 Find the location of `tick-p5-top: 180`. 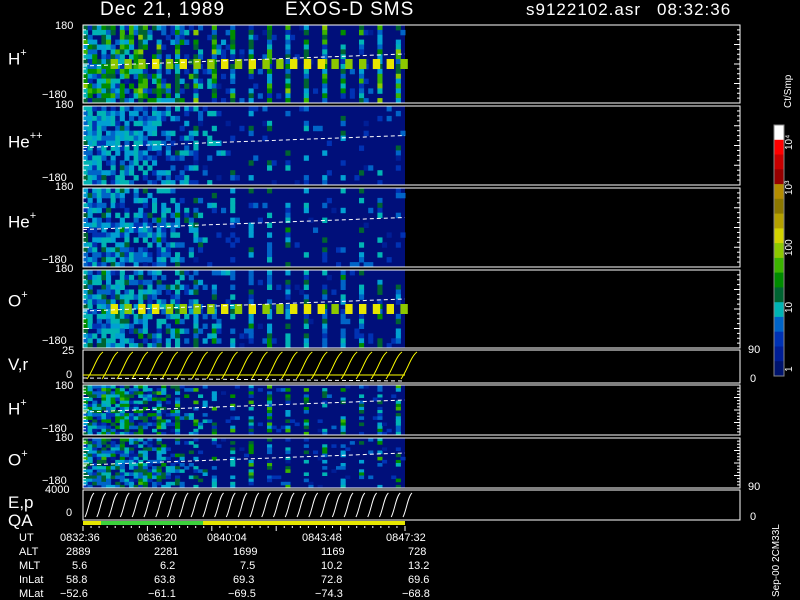

tick-p5-top: 180 is located at coordinates (64, 386).